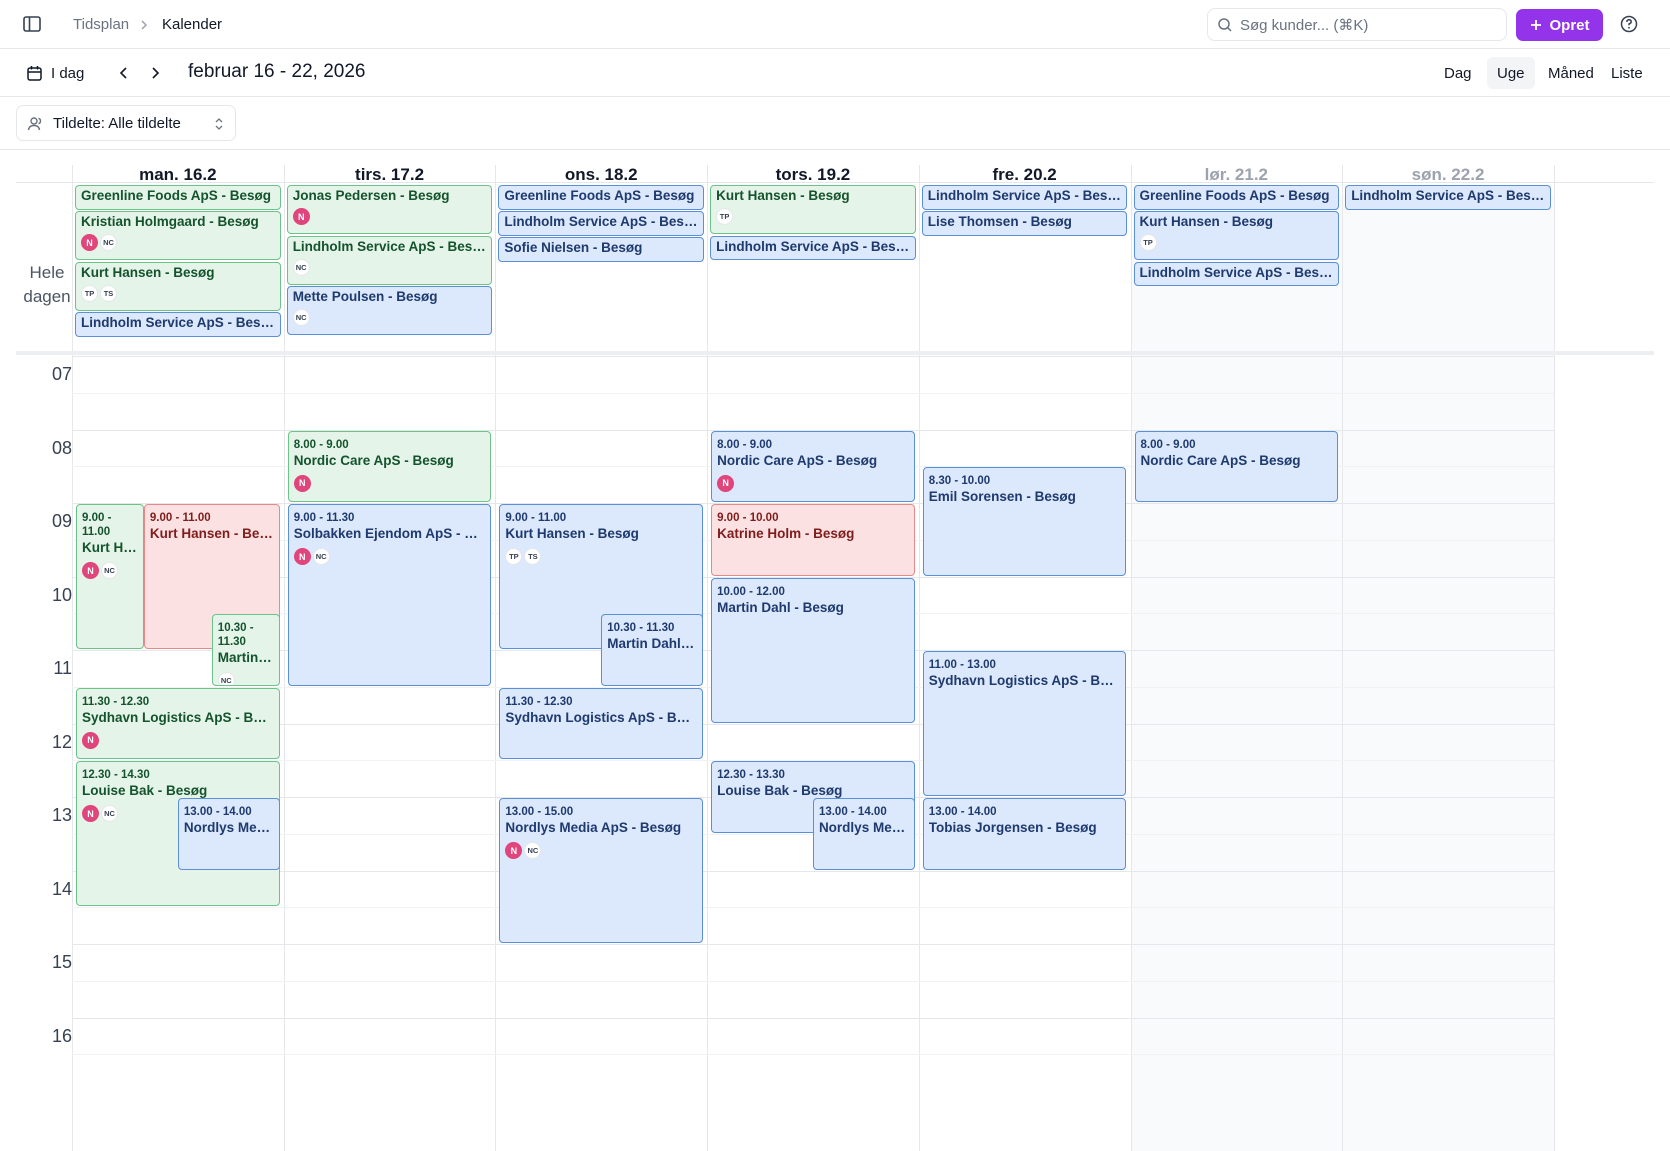 The image size is (1670, 1151). I want to click on view-list-button: Liste, so click(1627, 73).